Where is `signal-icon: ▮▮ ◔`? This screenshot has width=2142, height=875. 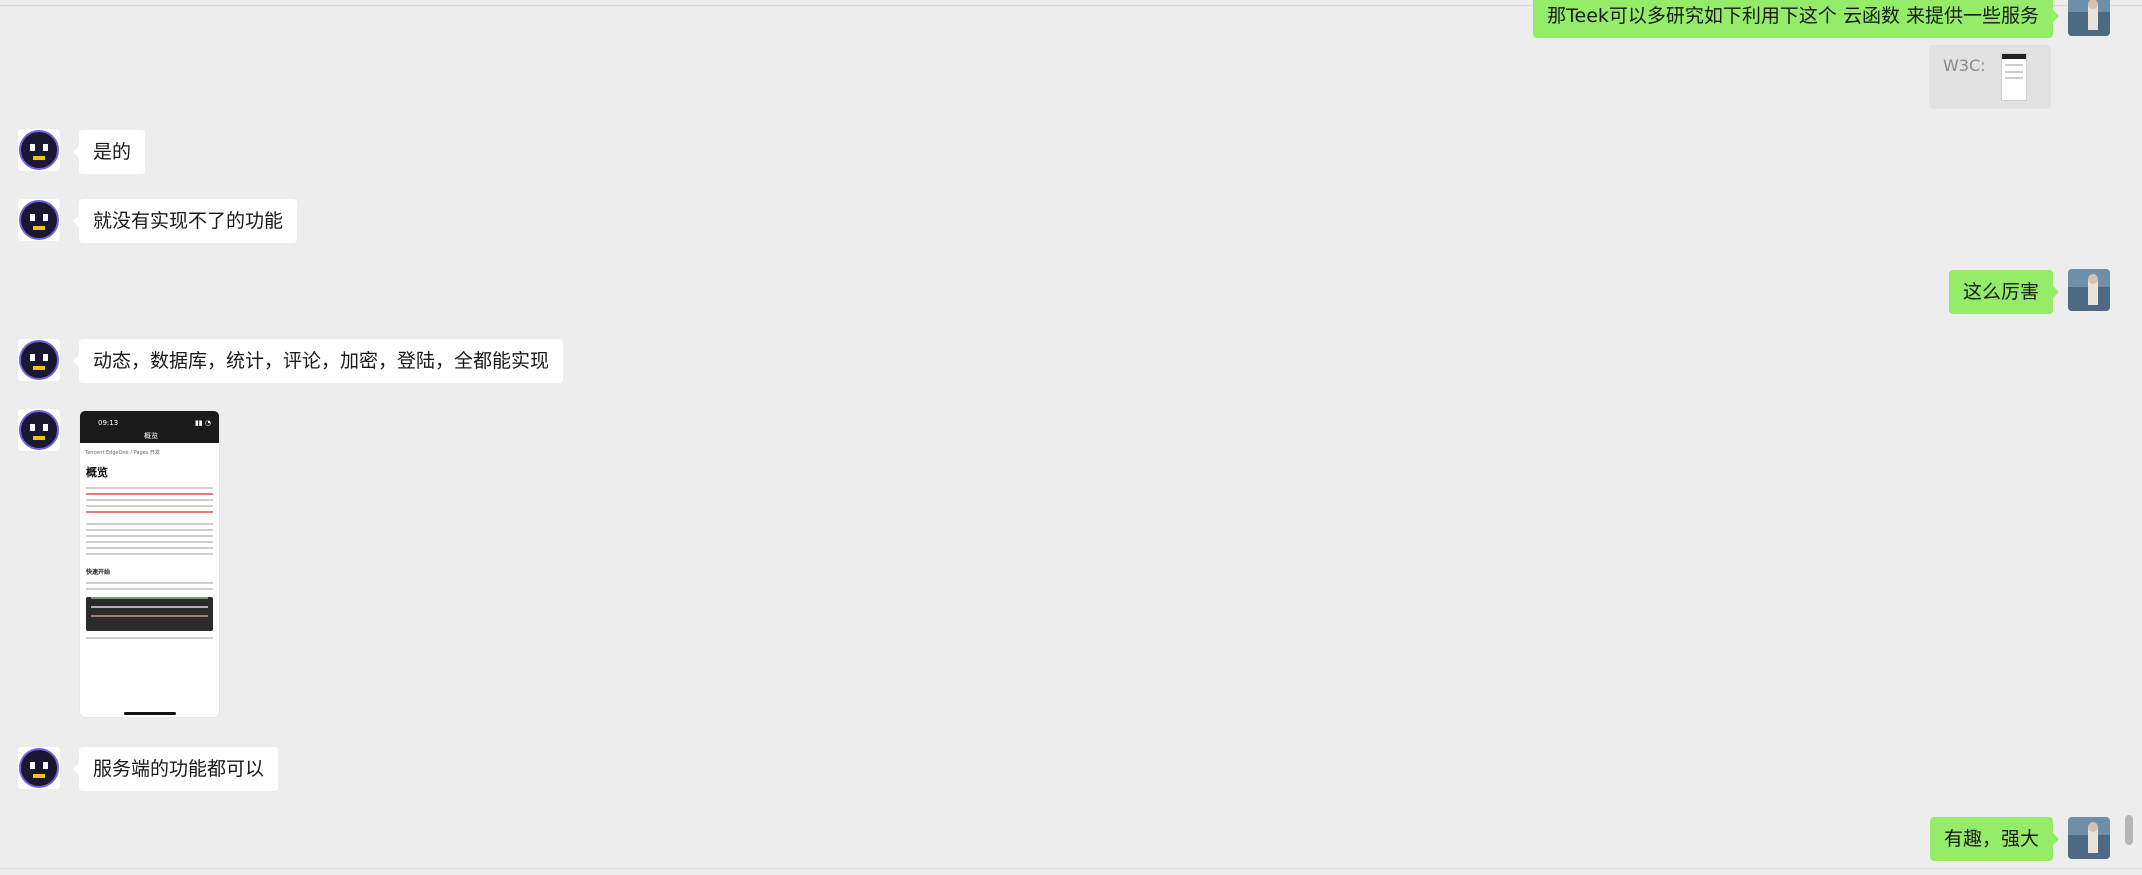
signal-icon: ▮▮ ◔ is located at coordinates (202, 423).